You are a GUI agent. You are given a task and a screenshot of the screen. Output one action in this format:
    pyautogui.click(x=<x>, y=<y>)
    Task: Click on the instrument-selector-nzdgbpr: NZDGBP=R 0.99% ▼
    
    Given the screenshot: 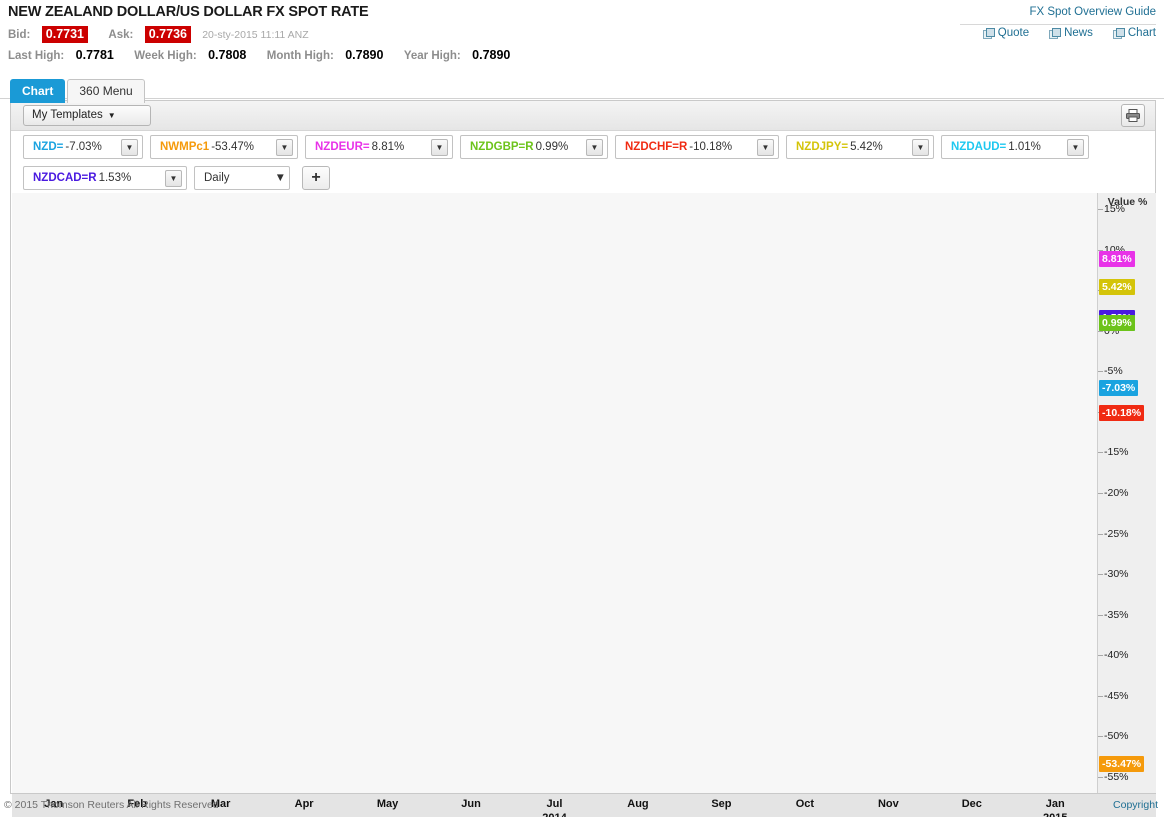 What is the action you would take?
    pyautogui.click(x=534, y=147)
    